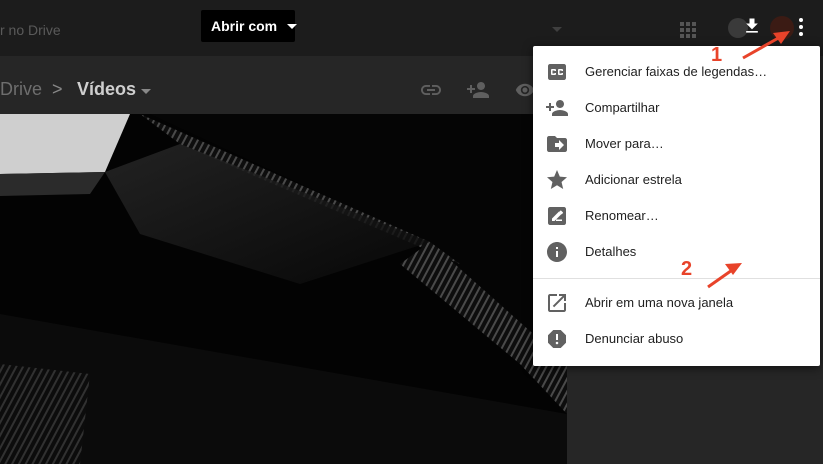 The image size is (823, 464). I want to click on info-icon, so click(557, 252).